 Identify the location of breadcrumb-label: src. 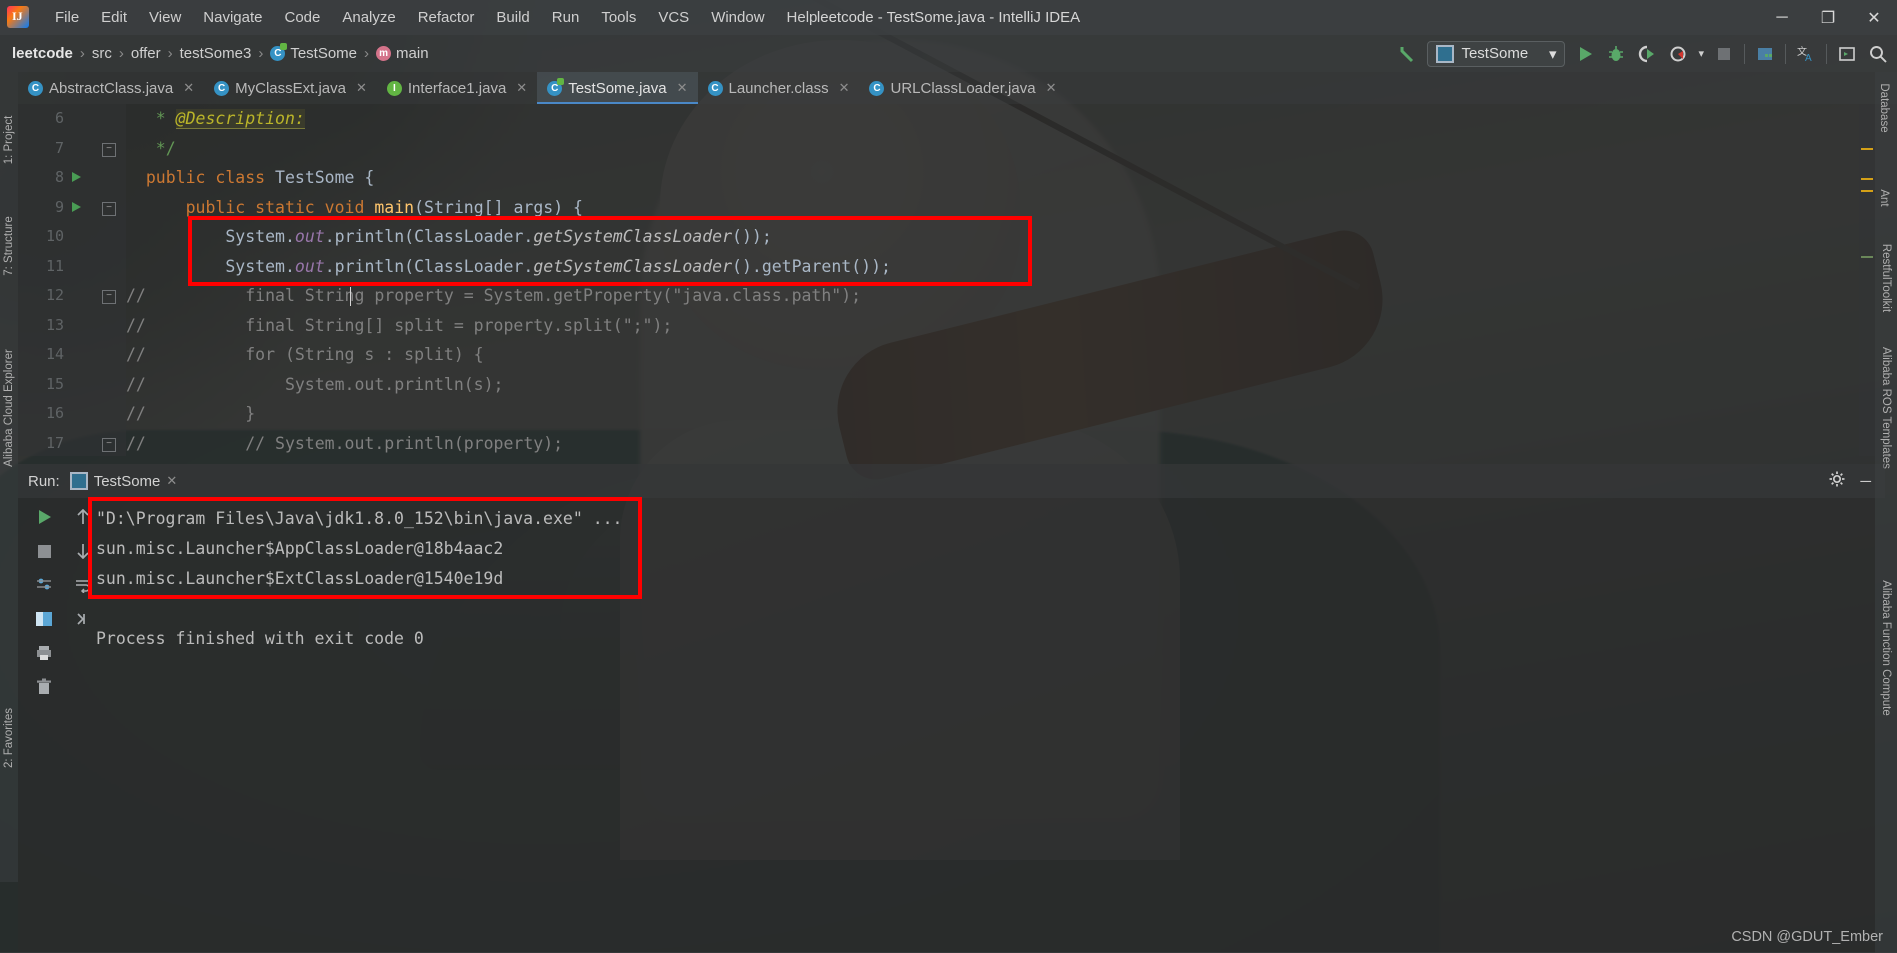
(101, 53).